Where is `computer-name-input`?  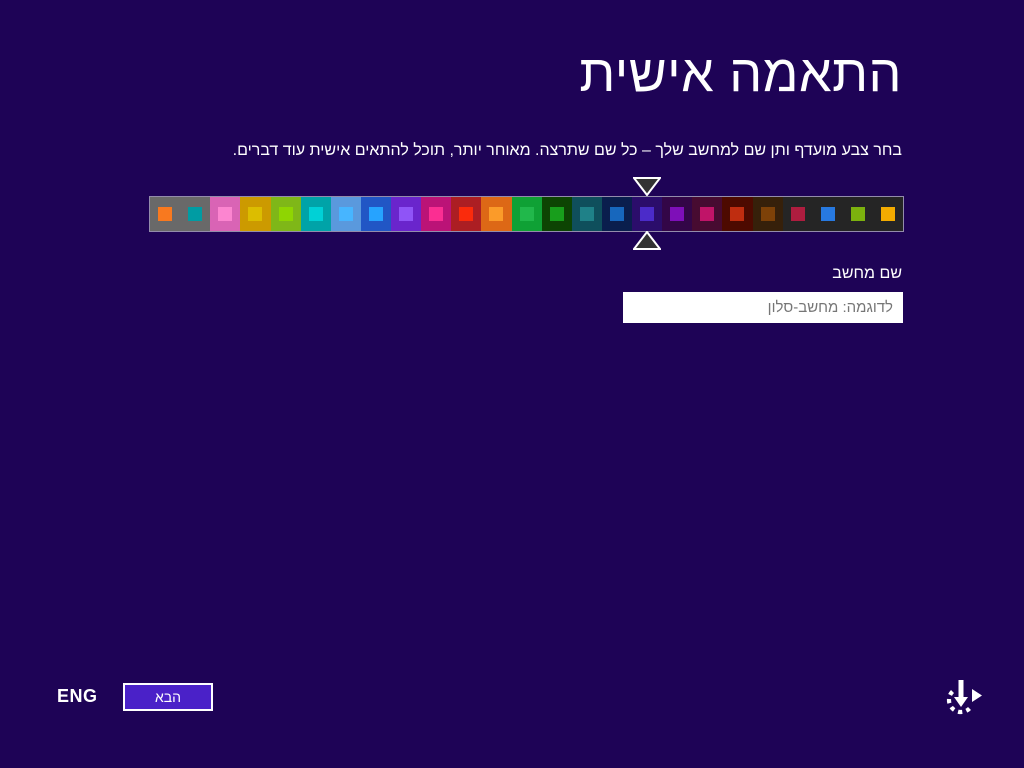
computer-name-input is located at coordinates (763, 307).